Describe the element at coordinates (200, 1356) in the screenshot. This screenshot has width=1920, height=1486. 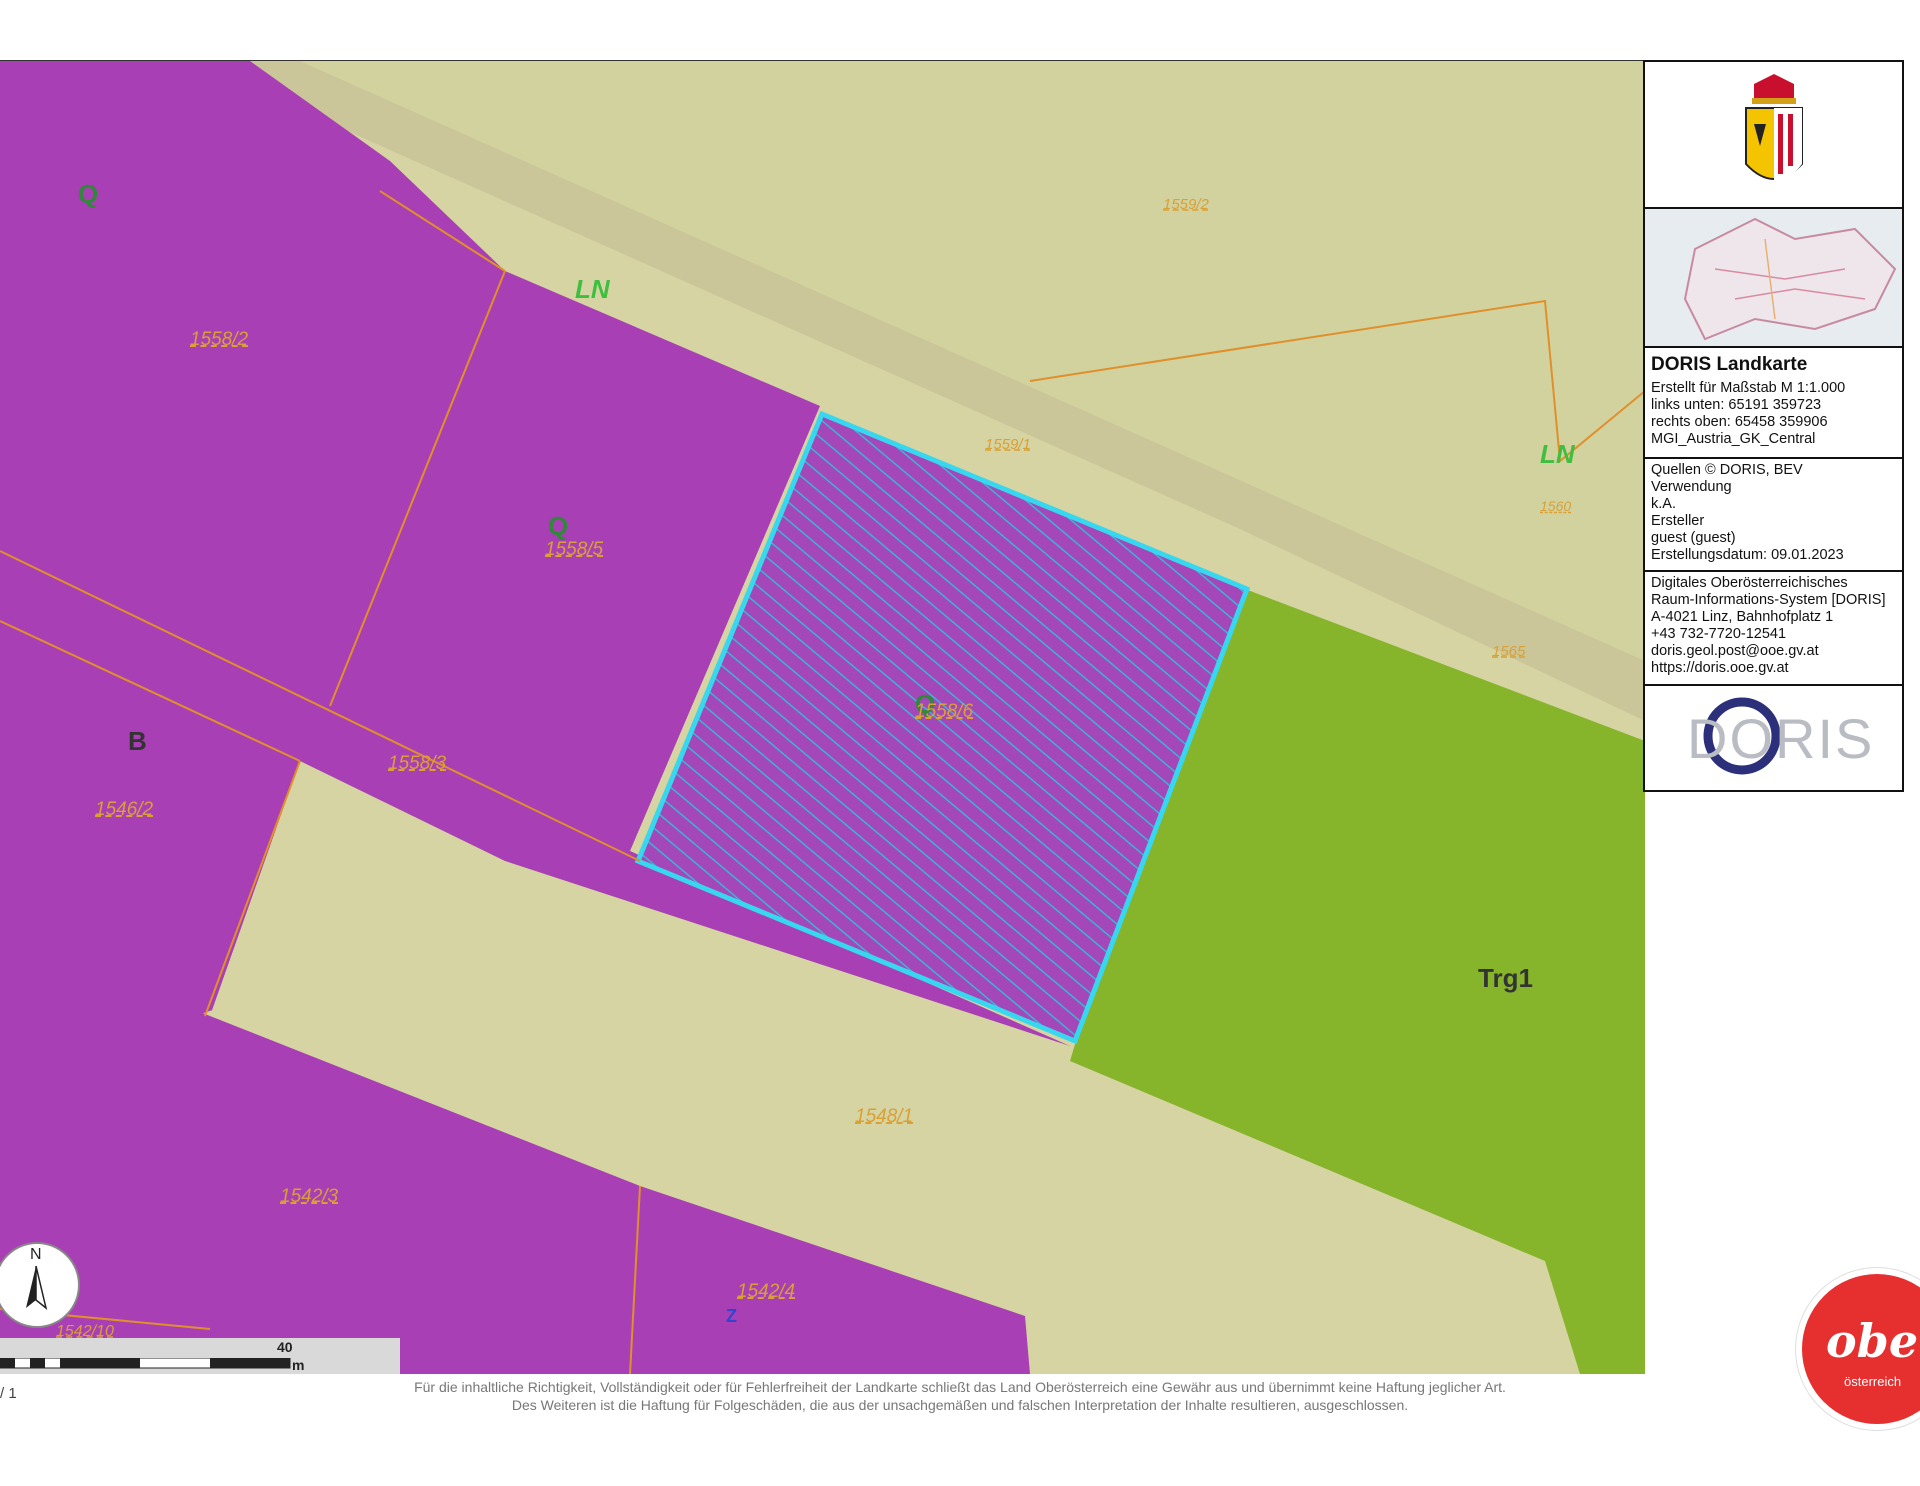
I see `scale-bar: 40 m` at that location.